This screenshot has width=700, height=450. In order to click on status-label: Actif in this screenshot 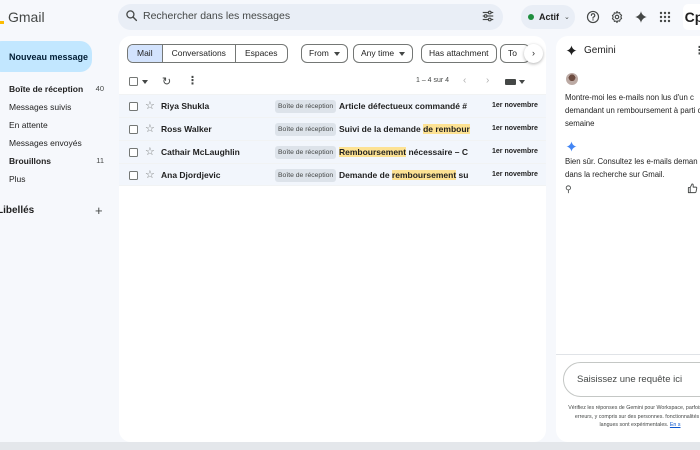, I will do `click(549, 17)`.